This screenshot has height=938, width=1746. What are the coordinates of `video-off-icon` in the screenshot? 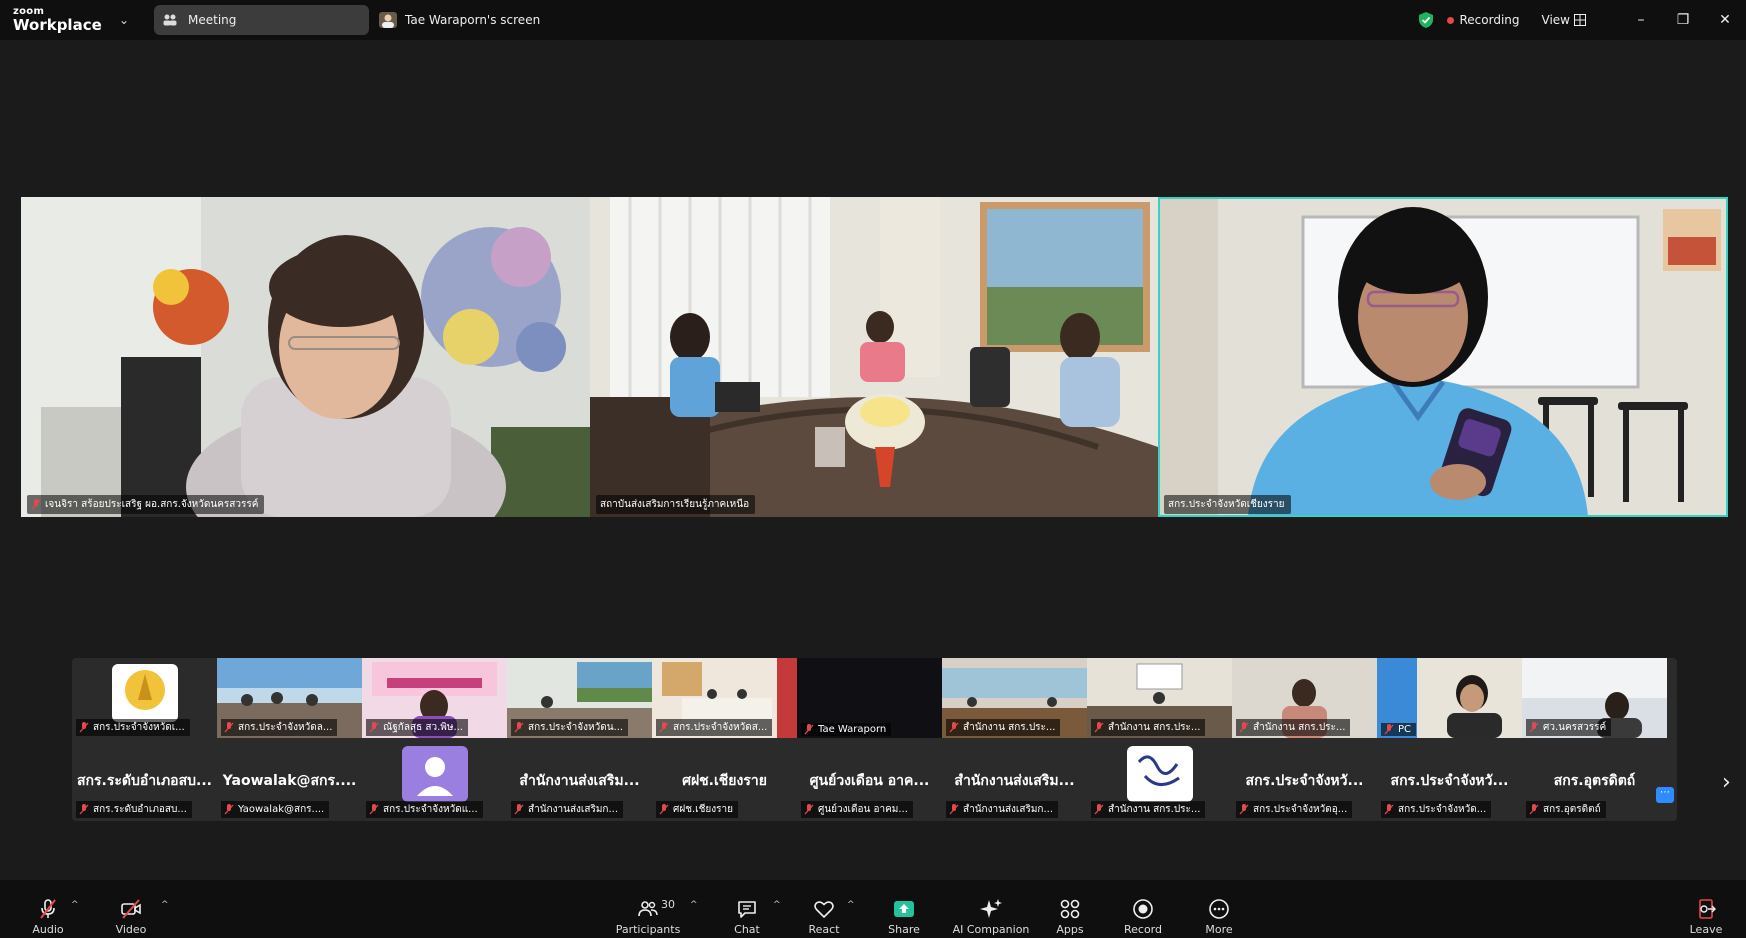 It's located at (131, 909).